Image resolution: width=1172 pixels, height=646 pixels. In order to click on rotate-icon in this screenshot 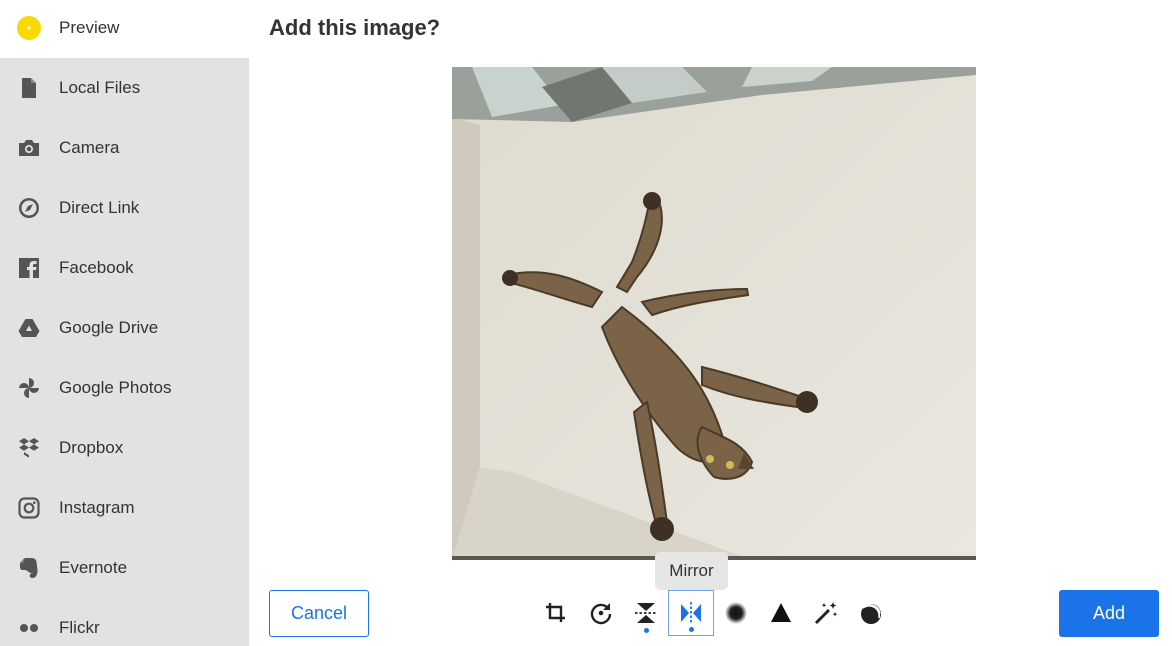, I will do `click(601, 614)`.